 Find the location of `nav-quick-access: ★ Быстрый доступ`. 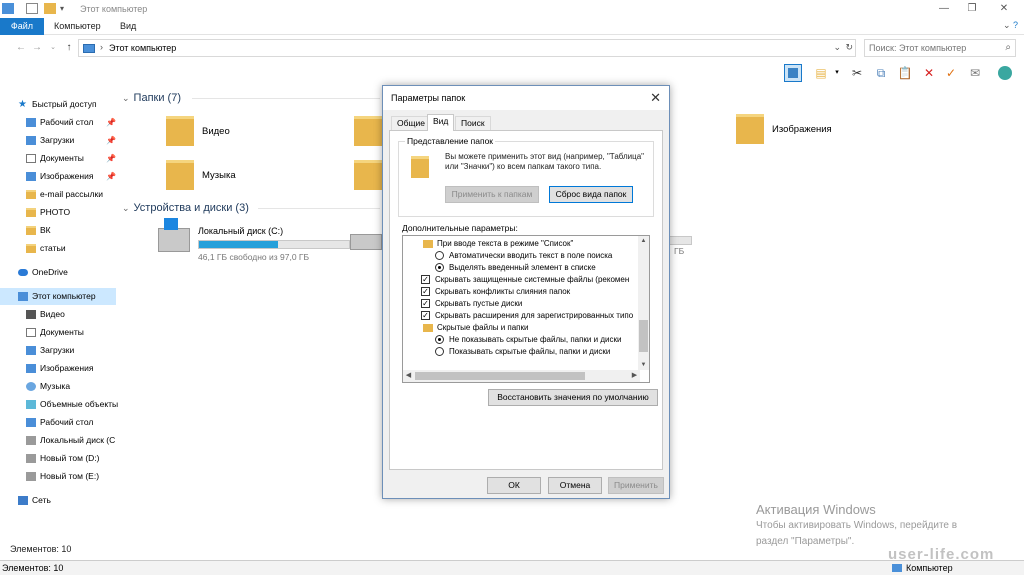

nav-quick-access: ★ Быстрый доступ is located at coordinates (61, 104).